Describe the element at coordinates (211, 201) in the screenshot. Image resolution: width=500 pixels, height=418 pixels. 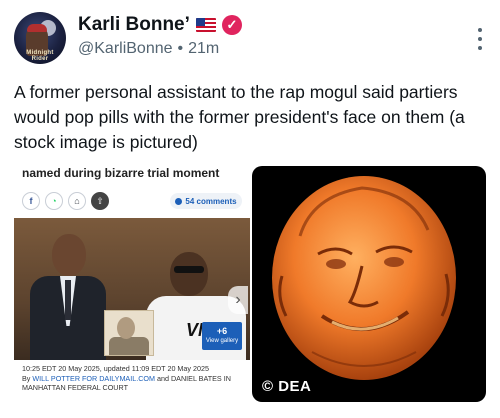
I see `comments-count: 54 comments` at that location.